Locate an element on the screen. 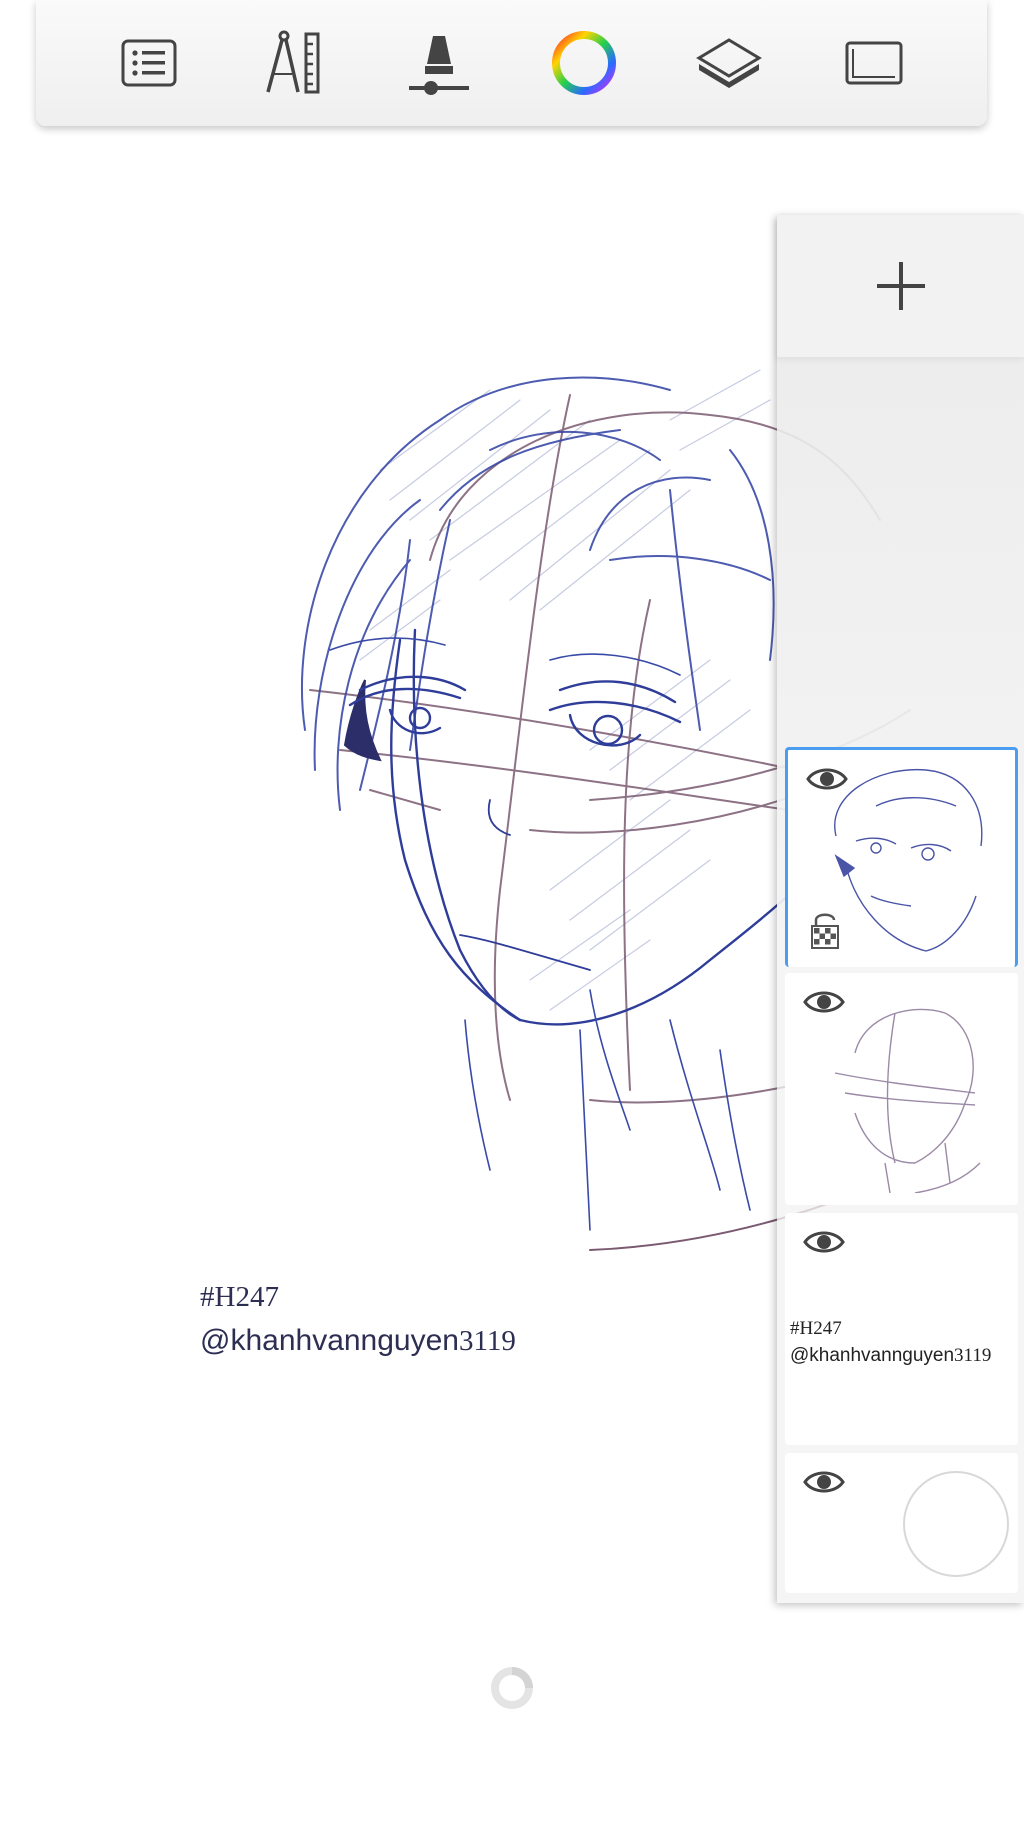 The image size is (1024, 1821). layer-thumbnail-face is located at coordinates (908, 860).